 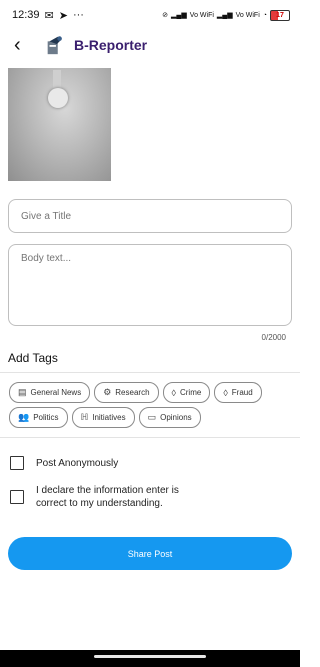 What do you see at coordinates (84, 417) in the screenshot?
I see `initiatives-icon: ℍ` at bounding box center [84, 417].